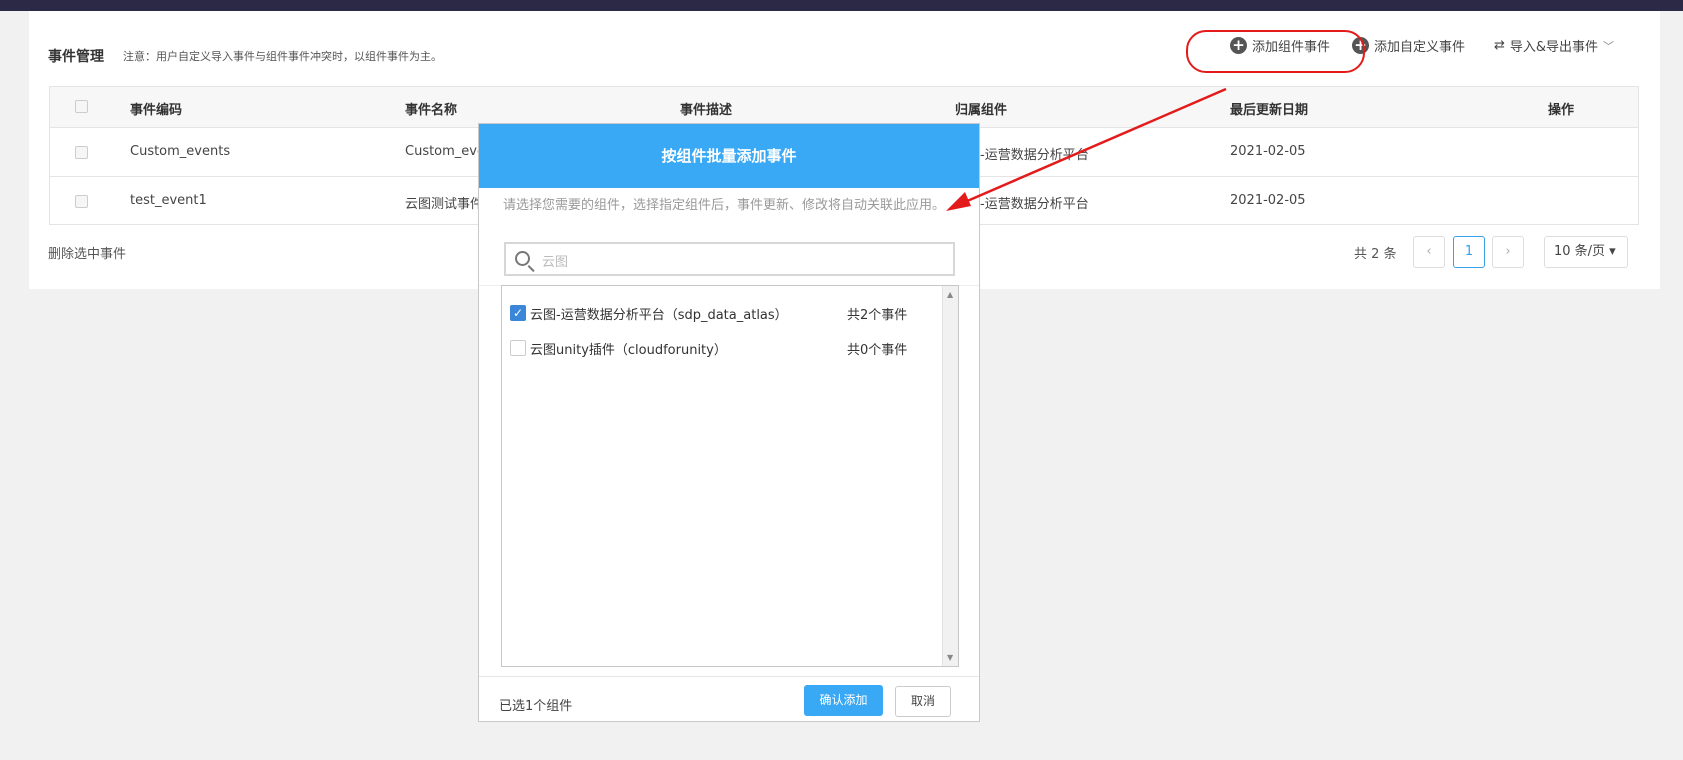  Describe the element at coordinates (877, 315) in the screenshot. I see `component-event-count: 共2个事件` at that location.